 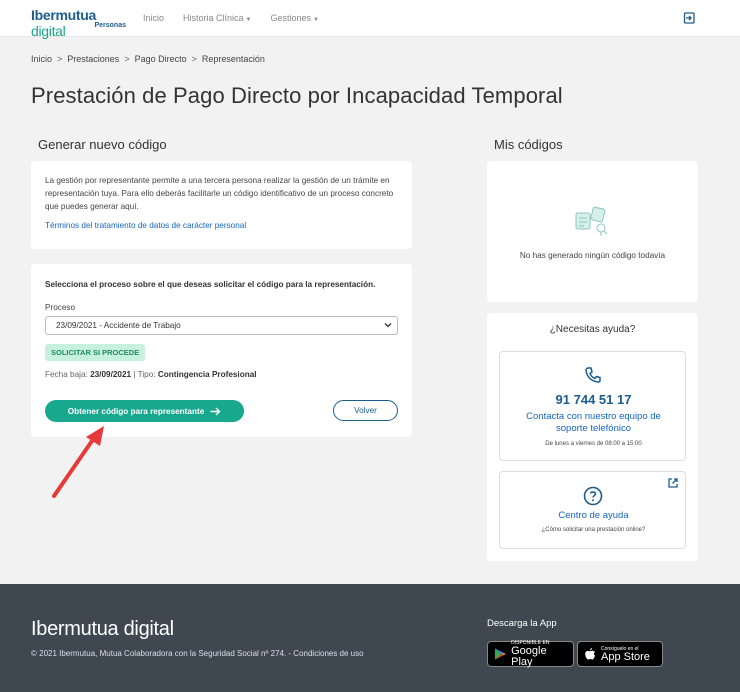 I want to click on external-link-icon, so click(x=673, y=483).